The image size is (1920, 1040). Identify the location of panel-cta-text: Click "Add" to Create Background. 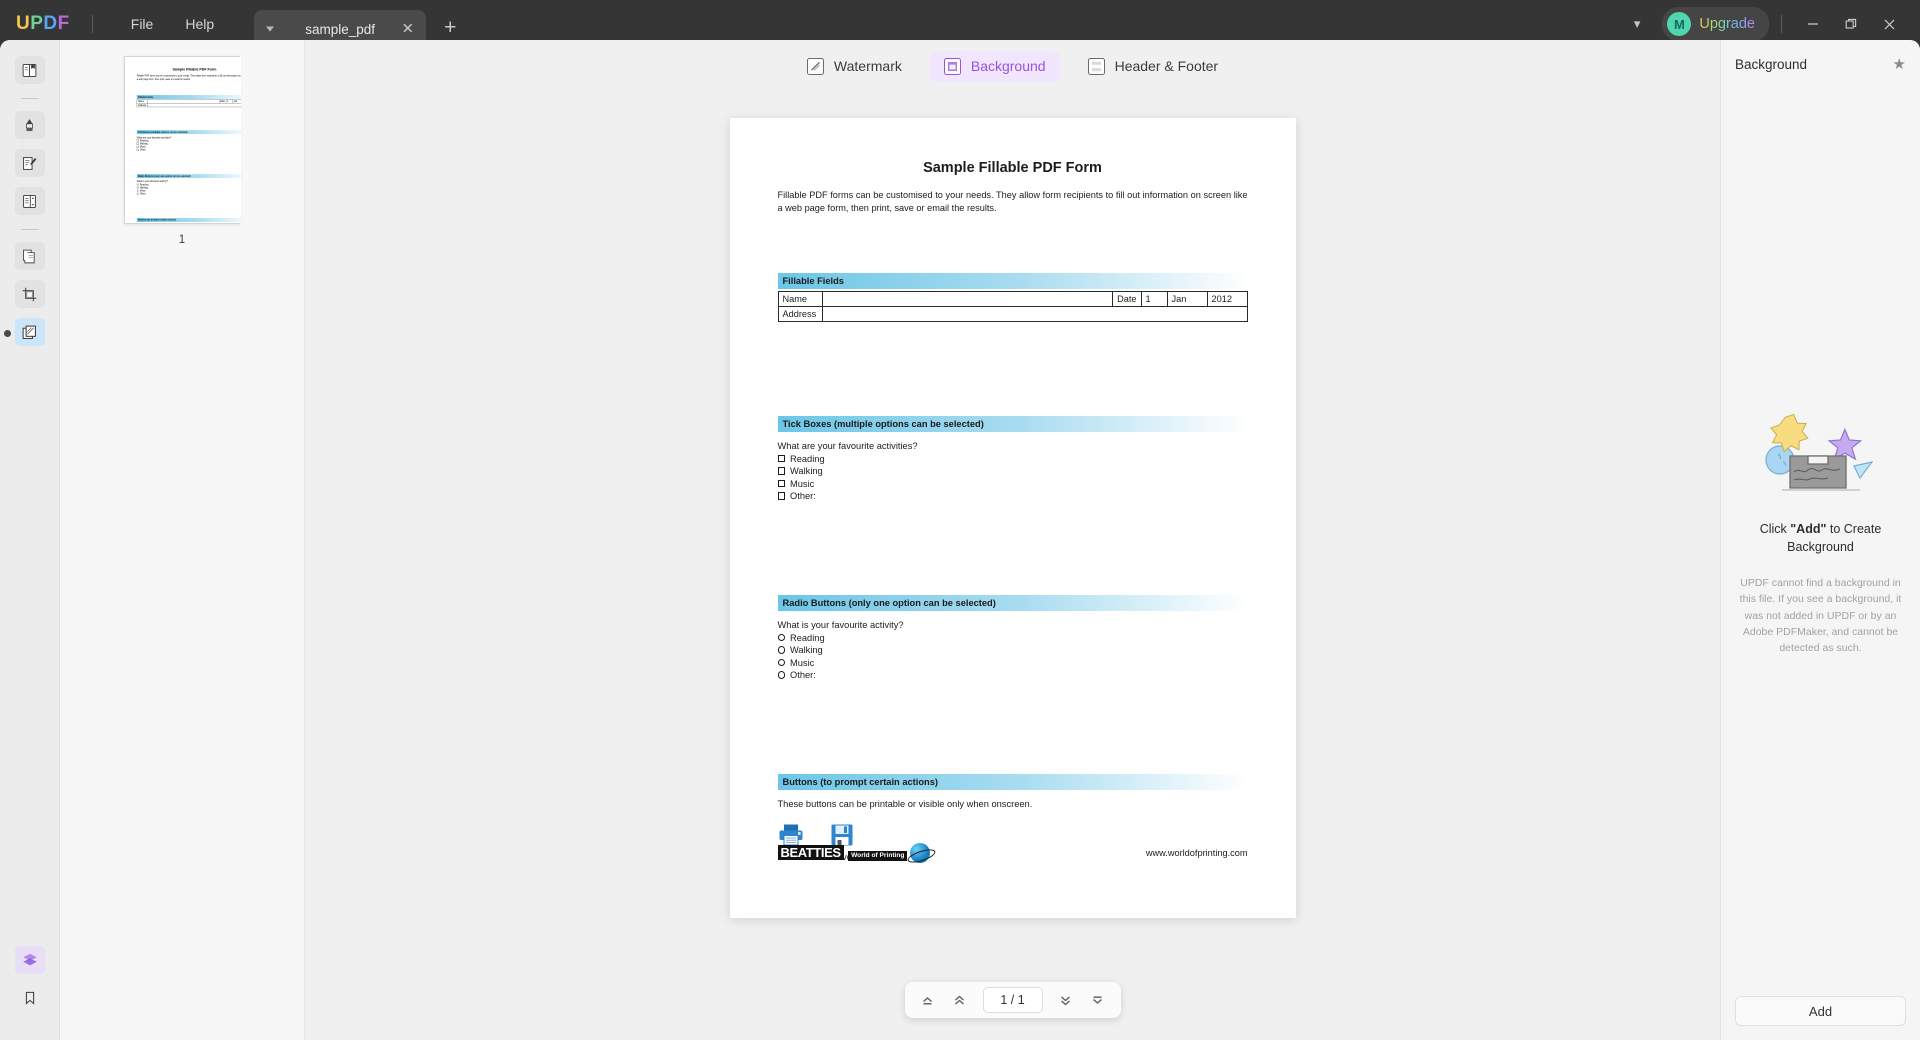
(1820, 539).